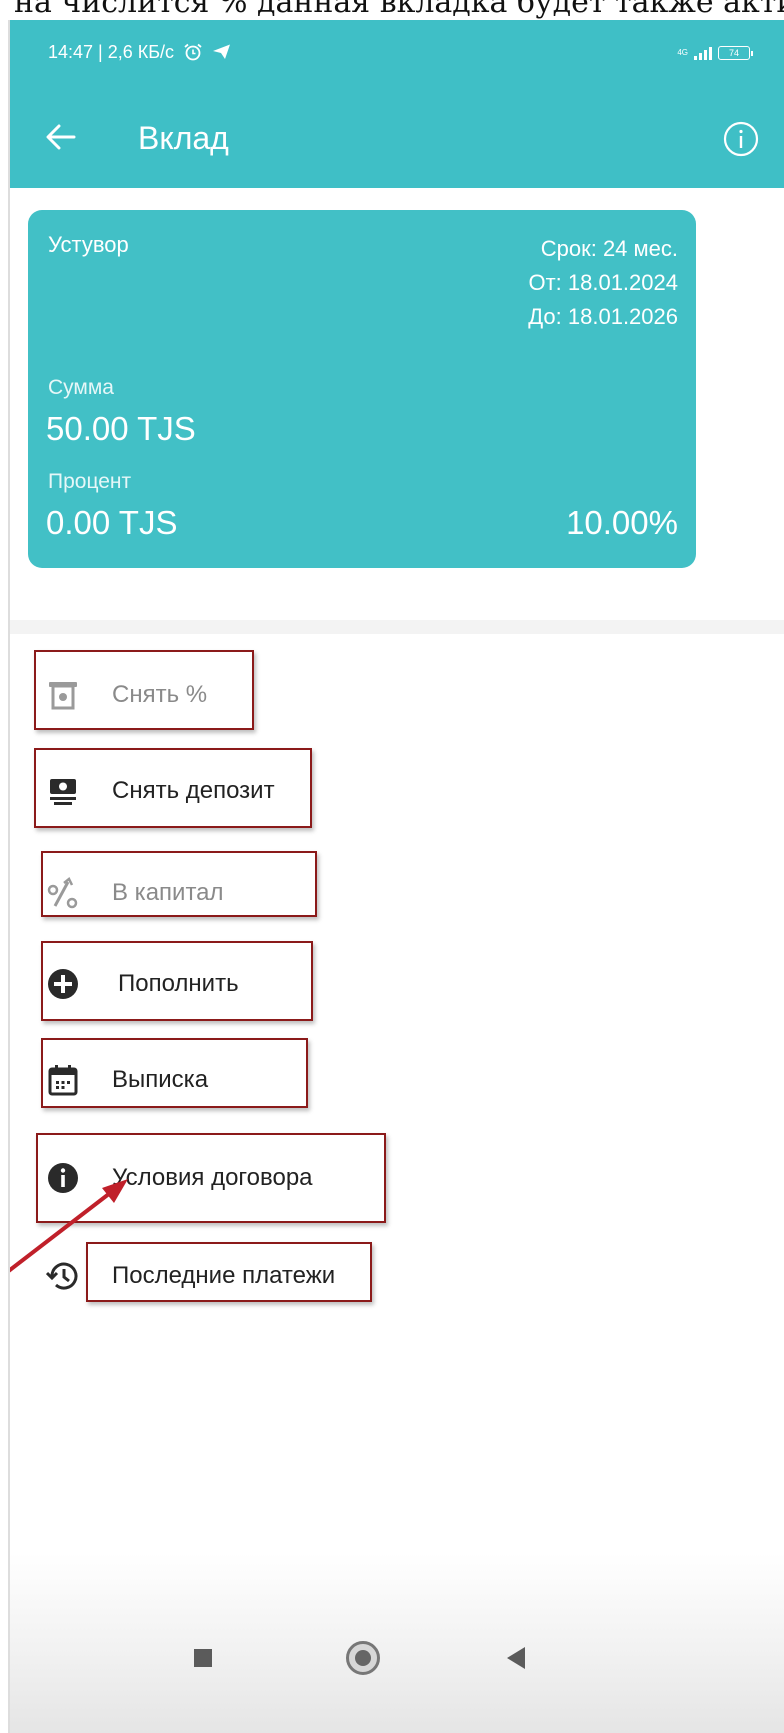 The height and width of the screenshot is (1733, 784). What do you see at coordinates (63, 1080) in the screenshot?
I see `calendar-icon` at bounding box center [63, 1080].